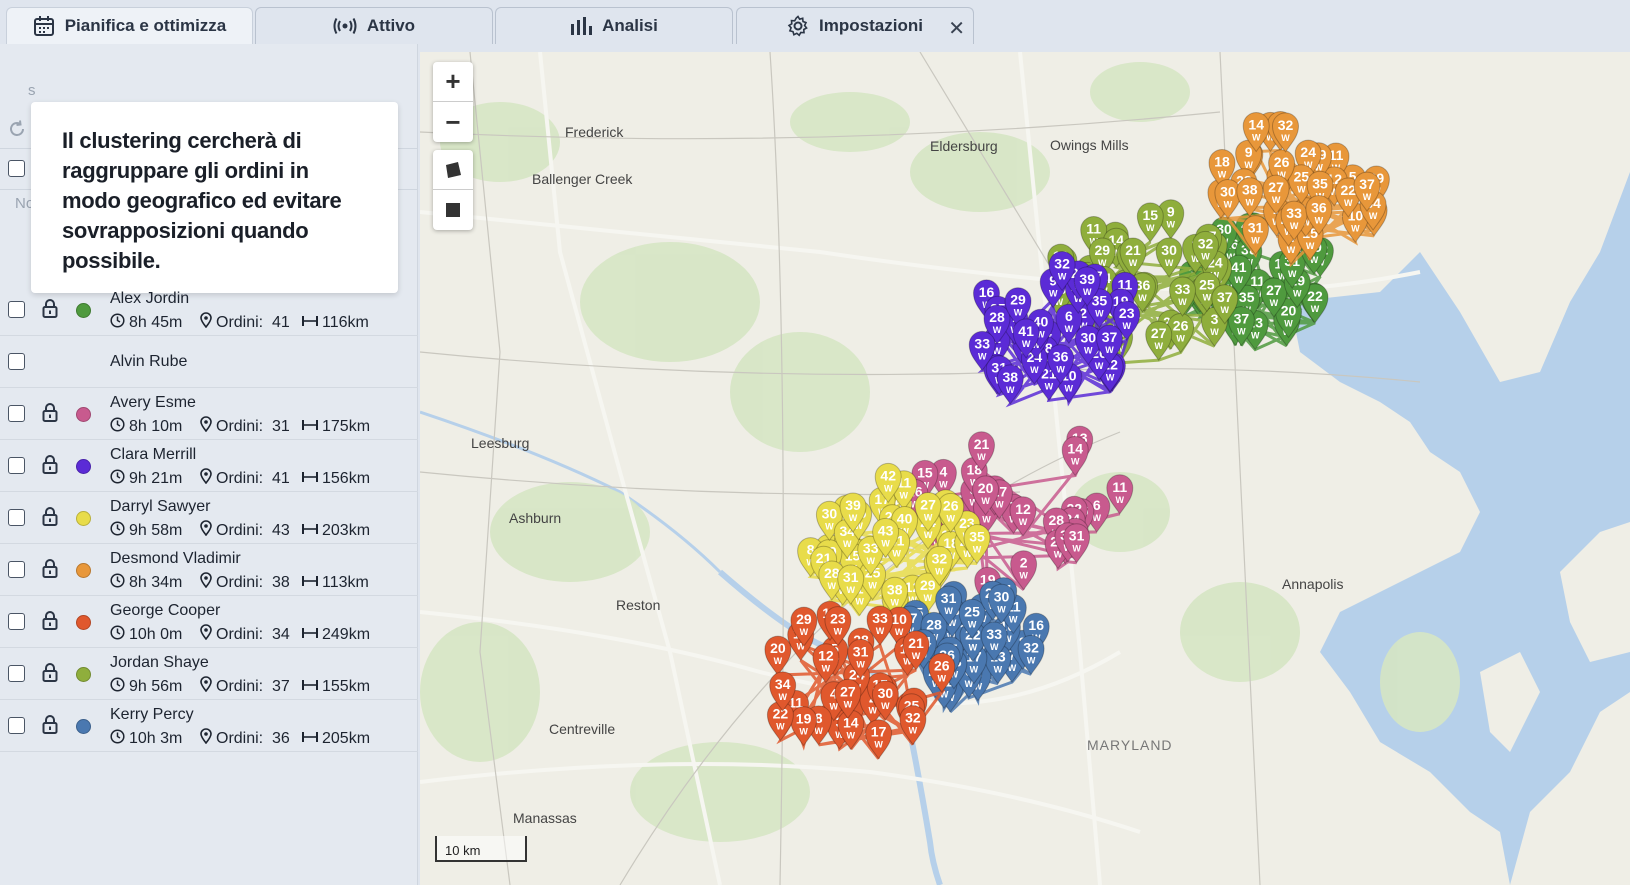 Image resolution: width=1630 pixels, height=885 pixels. I want to click on stop-marker: 19W, so click(804, 726).